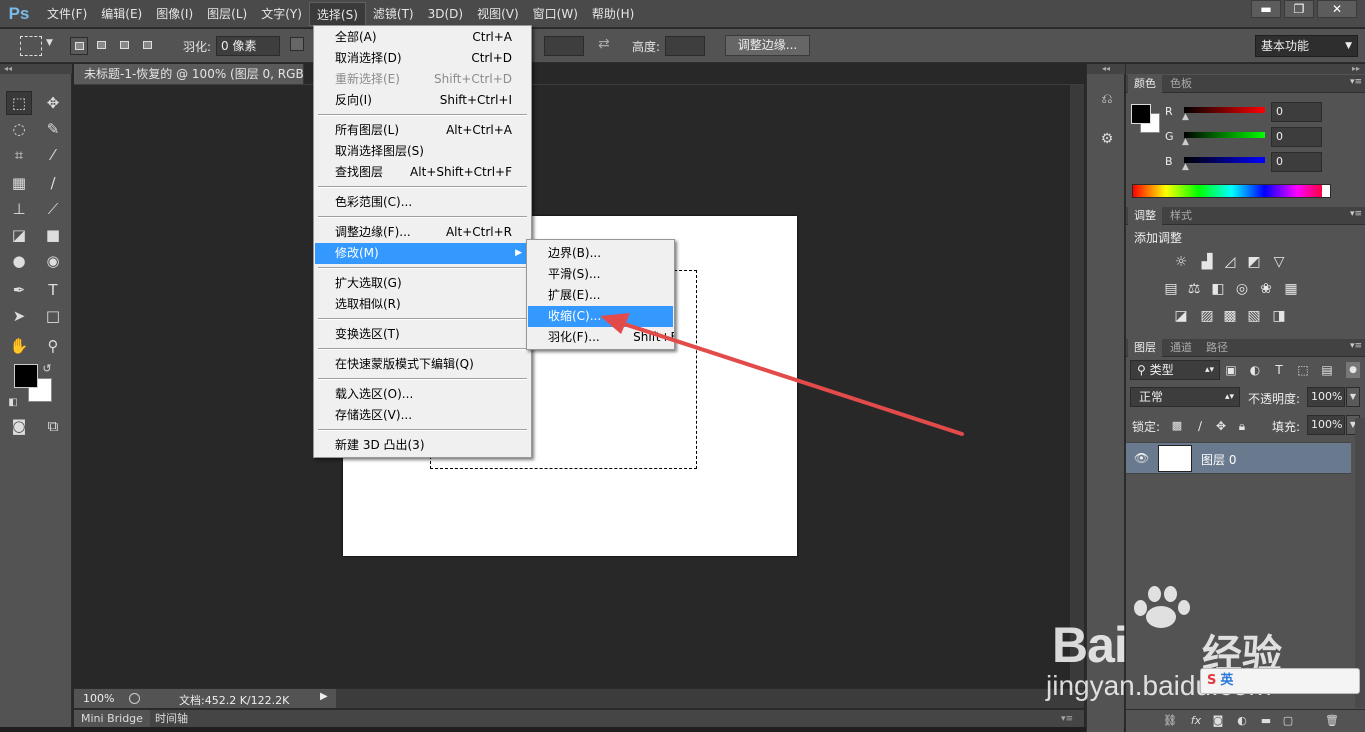 This screenshot has width=1365, height=732. I want to click on layer-thumbnail, so click(1175, 458).